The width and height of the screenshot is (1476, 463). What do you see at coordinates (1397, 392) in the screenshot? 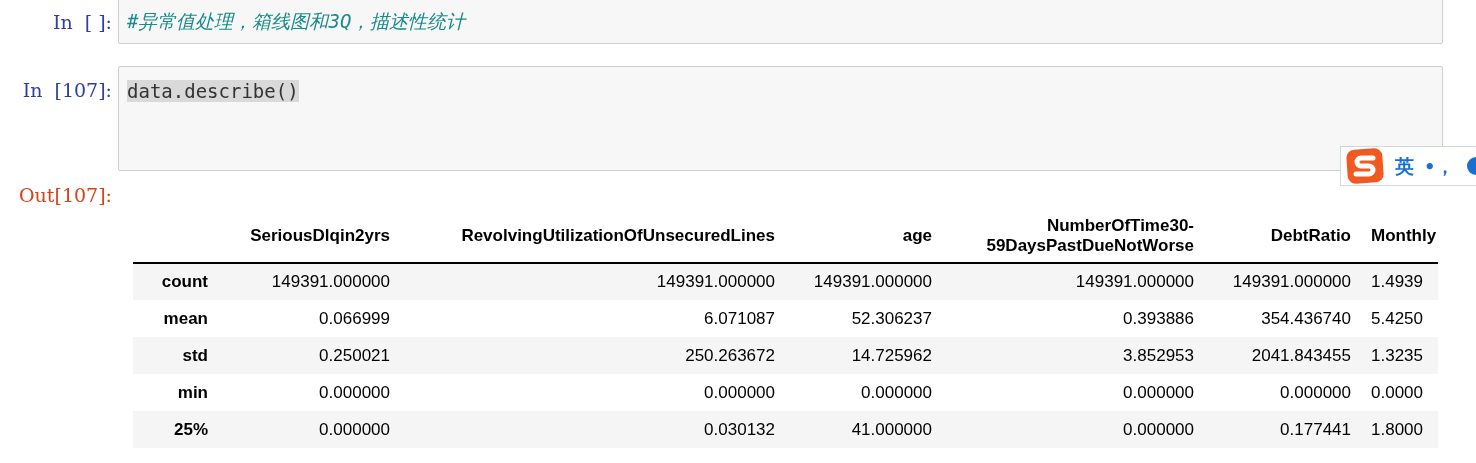
I see `table-cell: 0.0000` at bounding box center [1397, 392].